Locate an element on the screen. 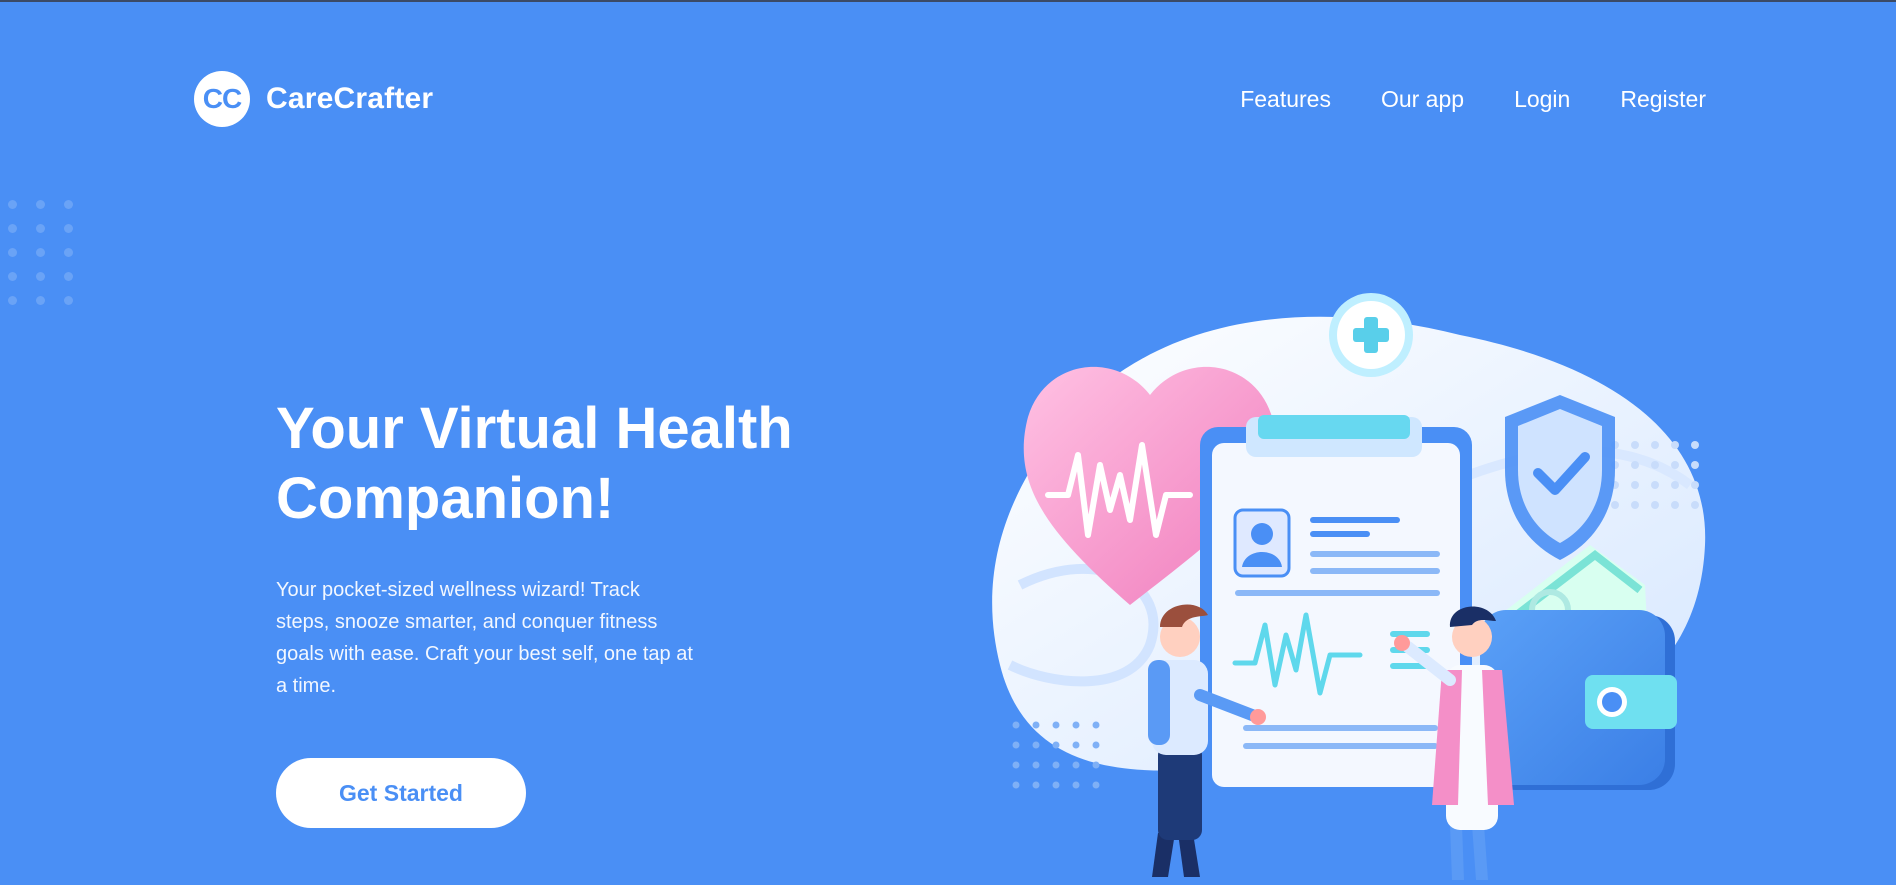 Image resolution: width=1896 pixels, height=885 pixels. hero-title-line-2: Companion! is located at coordinates (445, 498).